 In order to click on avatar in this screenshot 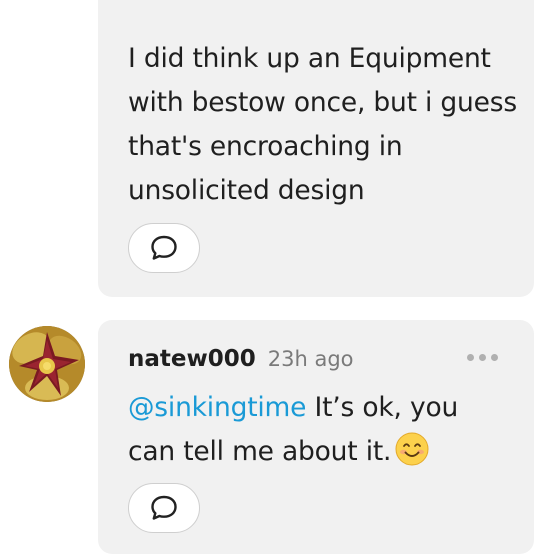, I will do `click(47, 364)`.